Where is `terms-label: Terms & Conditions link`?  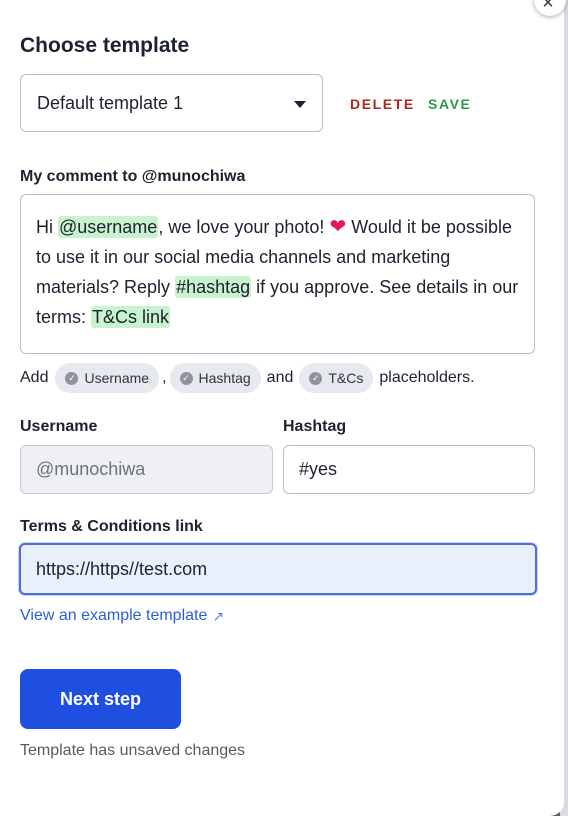 terms-label: Terms & Conditions link is located at coordinates (111, 526).